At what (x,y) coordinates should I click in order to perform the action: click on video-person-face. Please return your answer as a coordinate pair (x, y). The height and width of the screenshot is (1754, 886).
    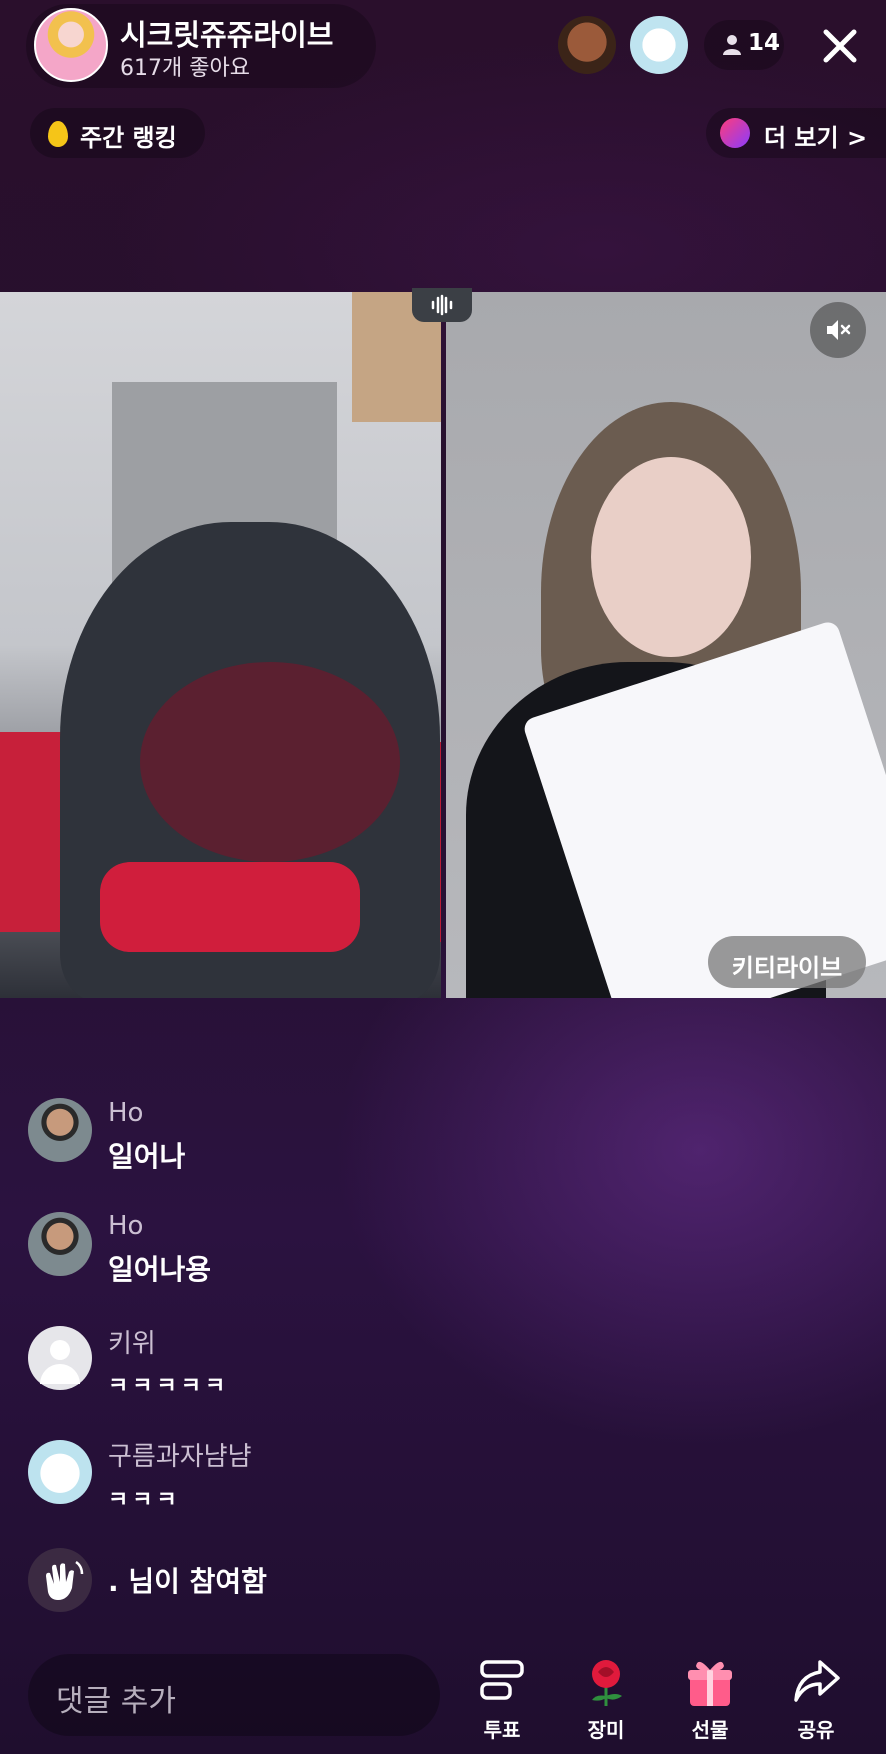
    Looking at the image, I should click on (671, 557).